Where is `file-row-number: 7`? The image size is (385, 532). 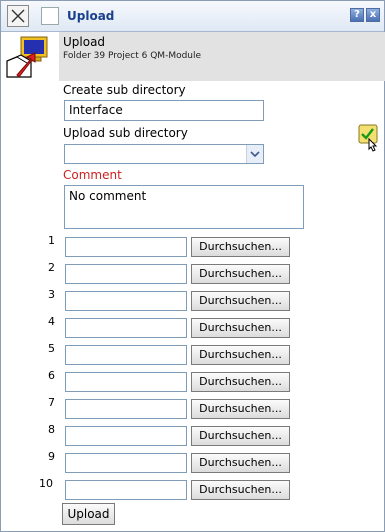 file-row-number: 7 is located at coordinates (51, 402).